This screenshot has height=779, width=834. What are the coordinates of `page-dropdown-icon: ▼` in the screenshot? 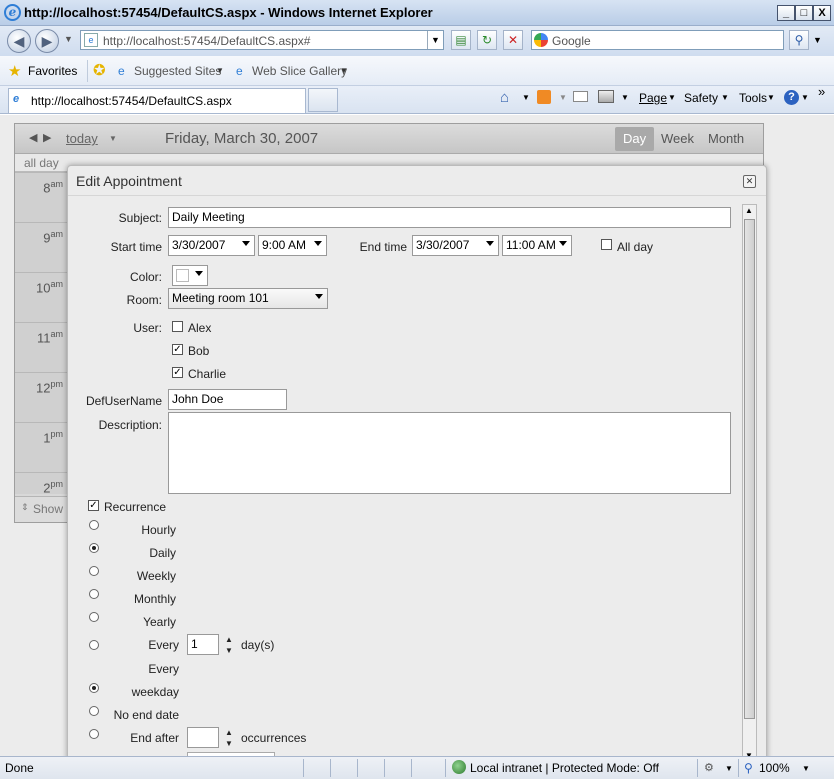 It's located at (672, 97).